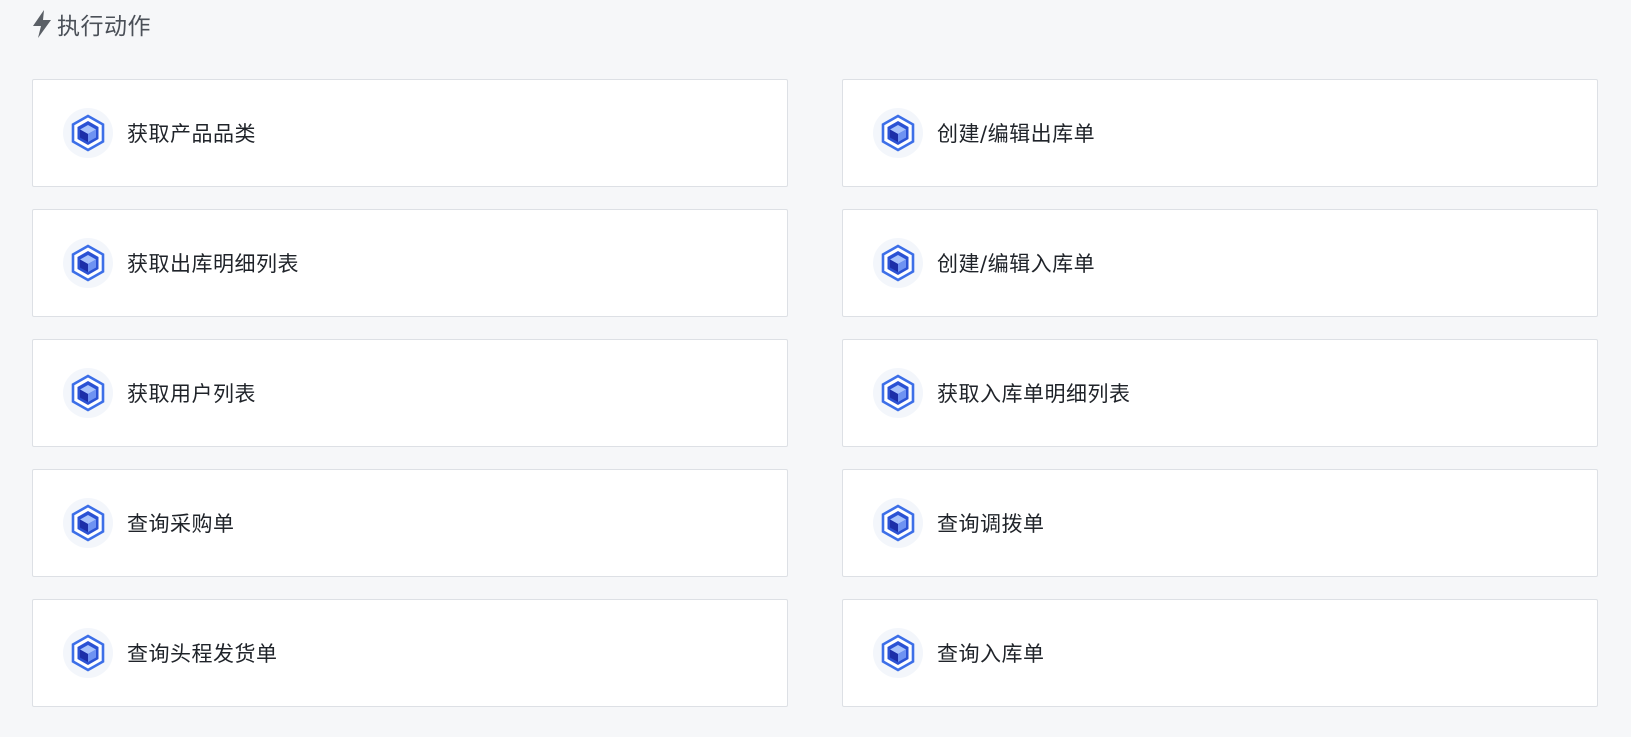 This screenshot has height=737, width=1631. What do you see at coordinates (42, 24) in the screenshot?
I see `lightning-bolt-icon` at bounding box center [42, 24].